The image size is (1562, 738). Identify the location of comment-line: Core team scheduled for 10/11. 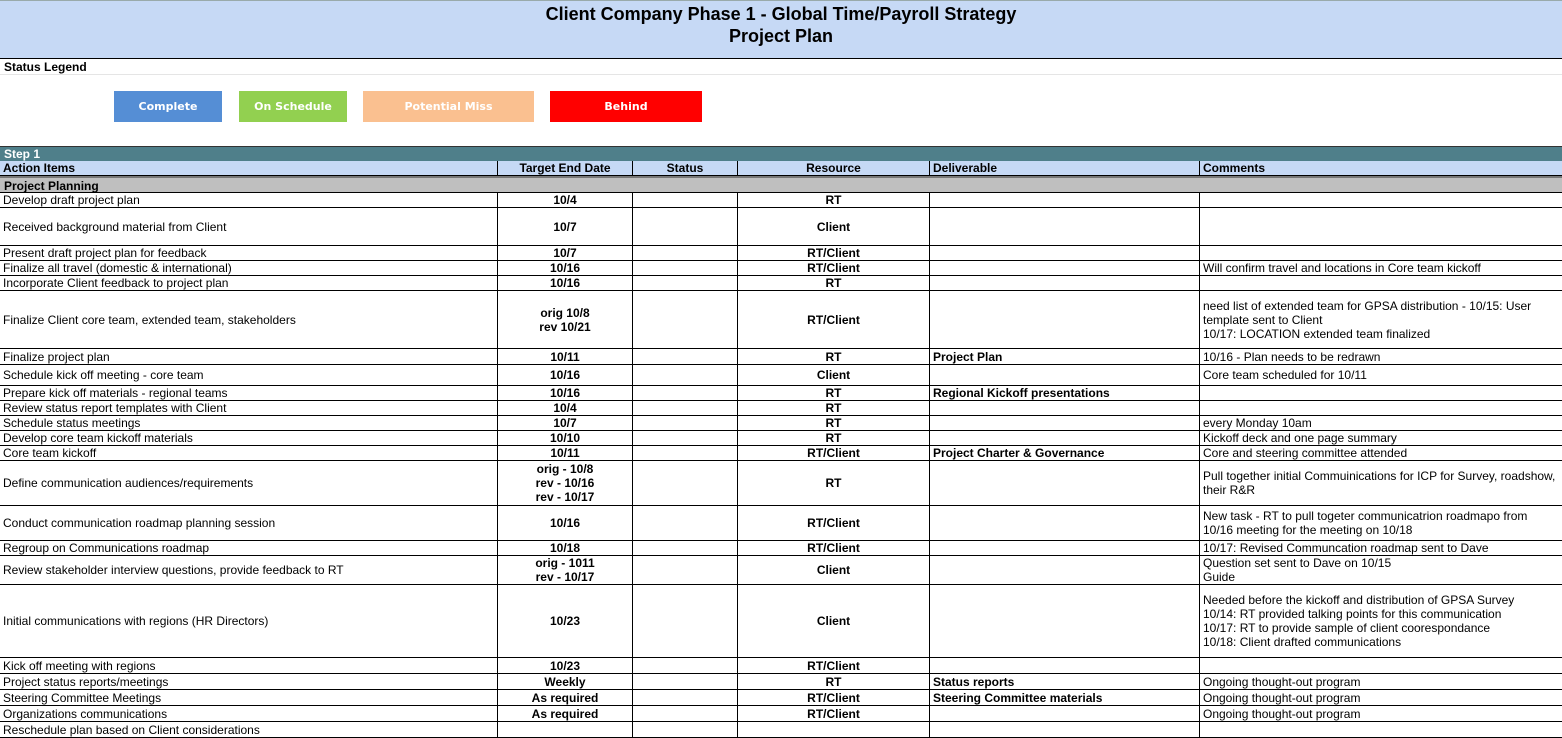
(1285, 375).